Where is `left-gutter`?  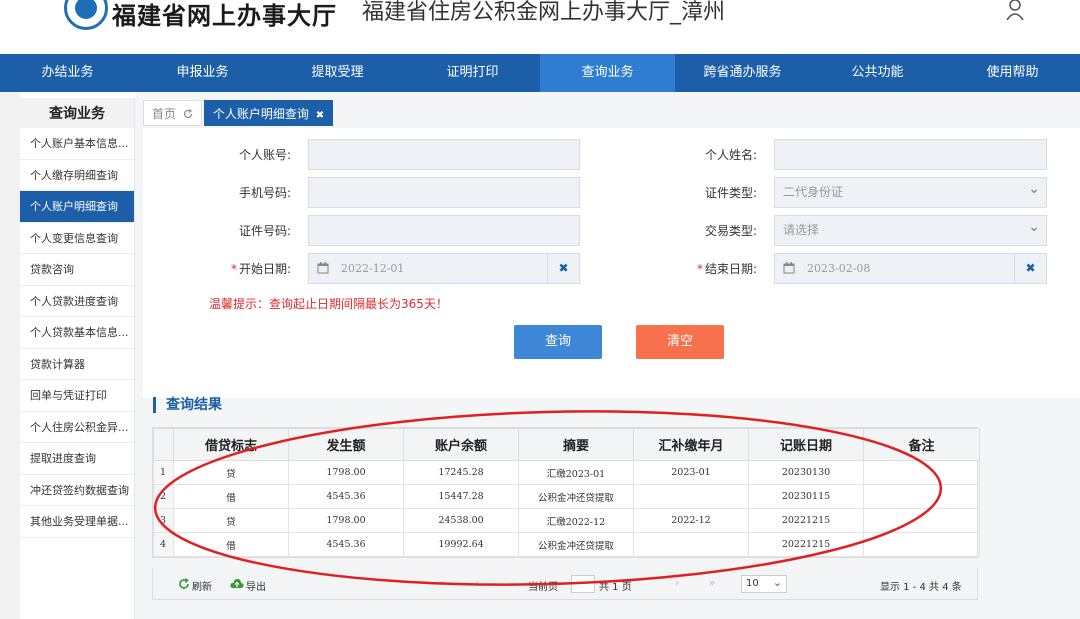
left-gutter is located at coordinates (10, 355).